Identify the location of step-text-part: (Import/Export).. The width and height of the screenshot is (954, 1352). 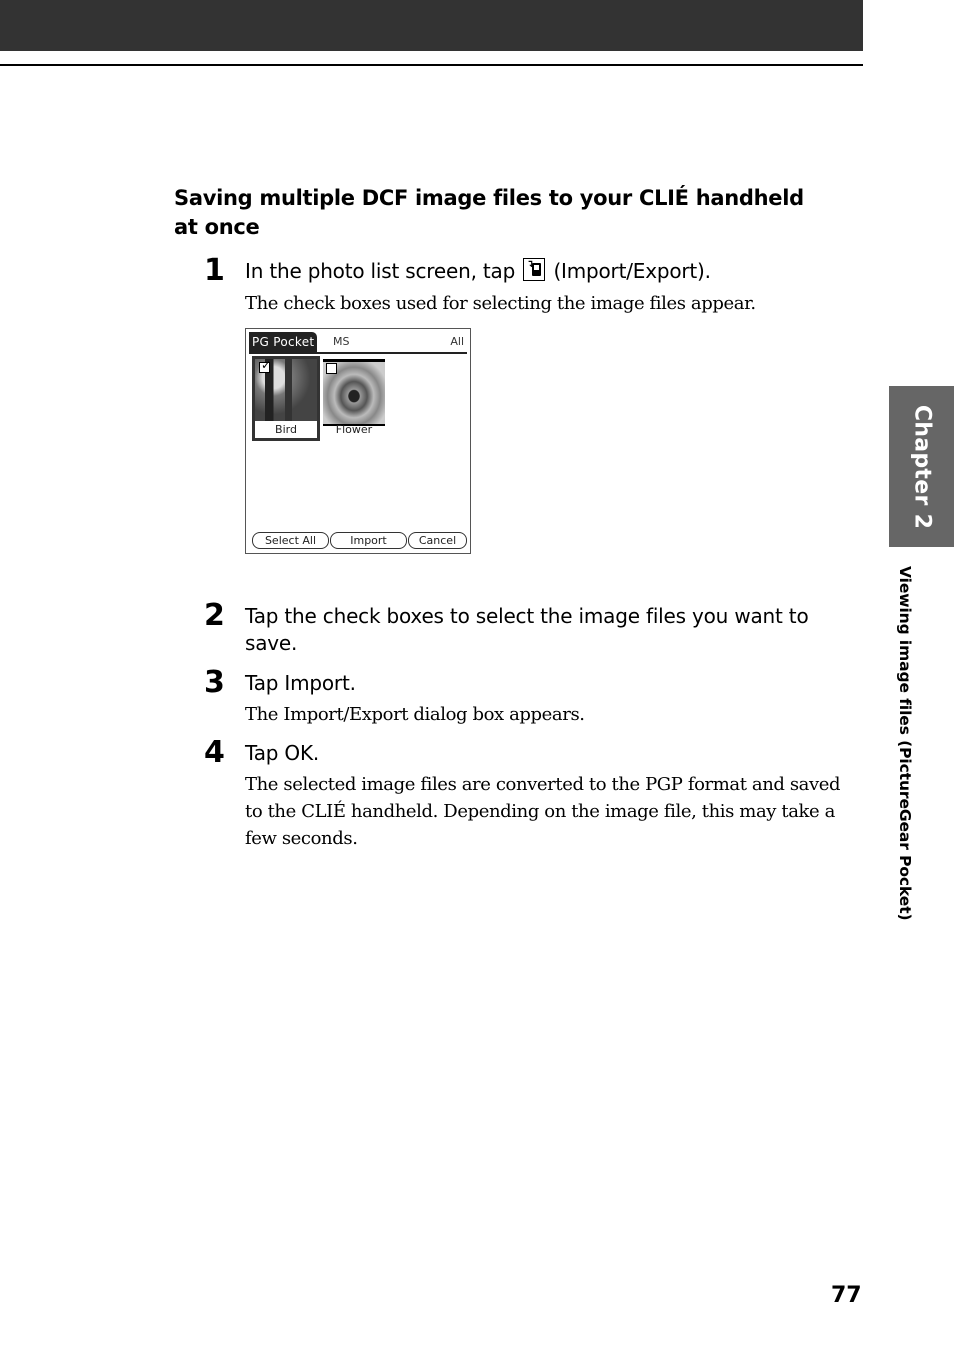
(632, 271).